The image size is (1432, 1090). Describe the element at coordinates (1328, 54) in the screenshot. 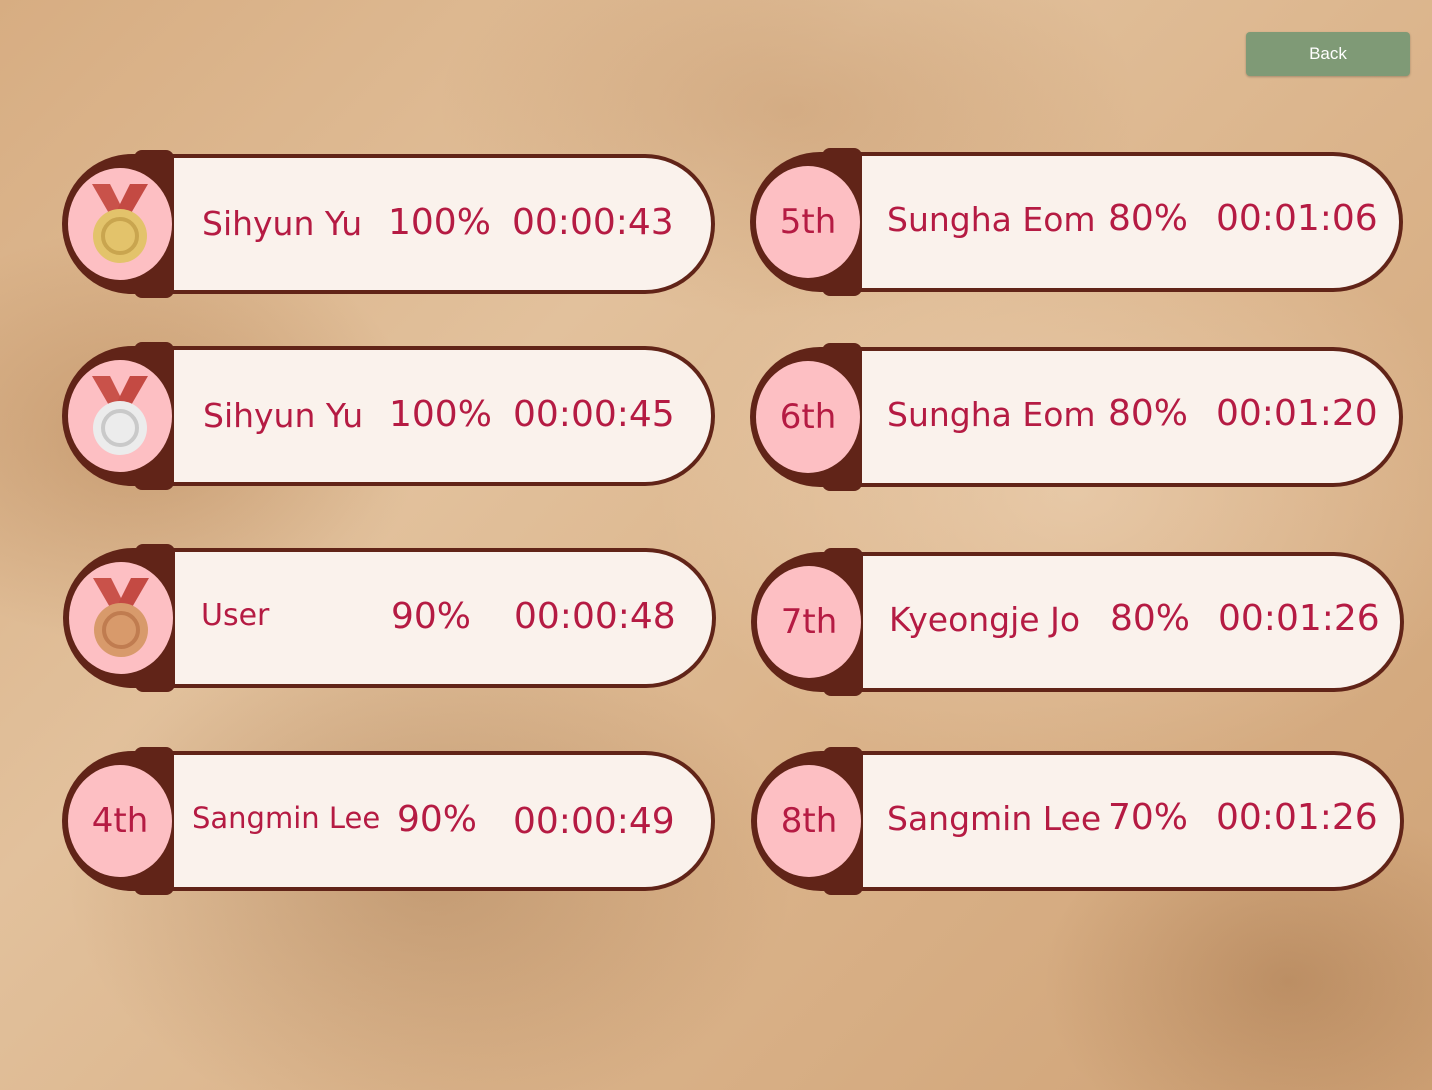

I see `back-button: Back` at that location.